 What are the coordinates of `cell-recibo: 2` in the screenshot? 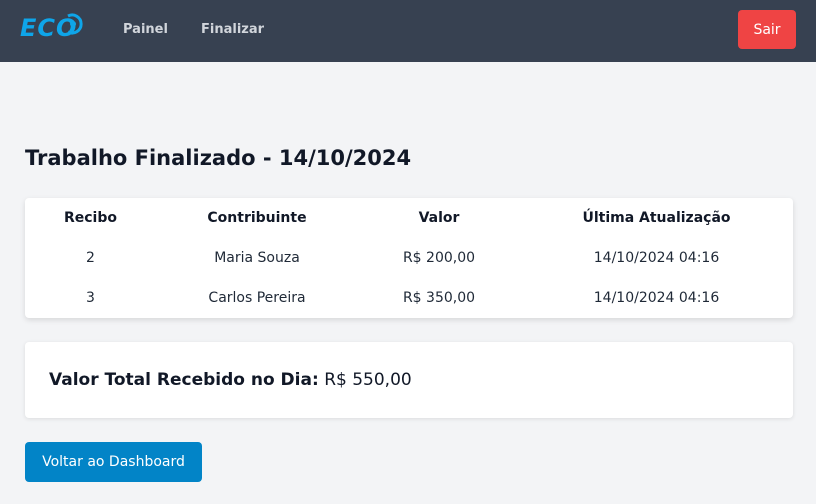 It's located at (90, 258).